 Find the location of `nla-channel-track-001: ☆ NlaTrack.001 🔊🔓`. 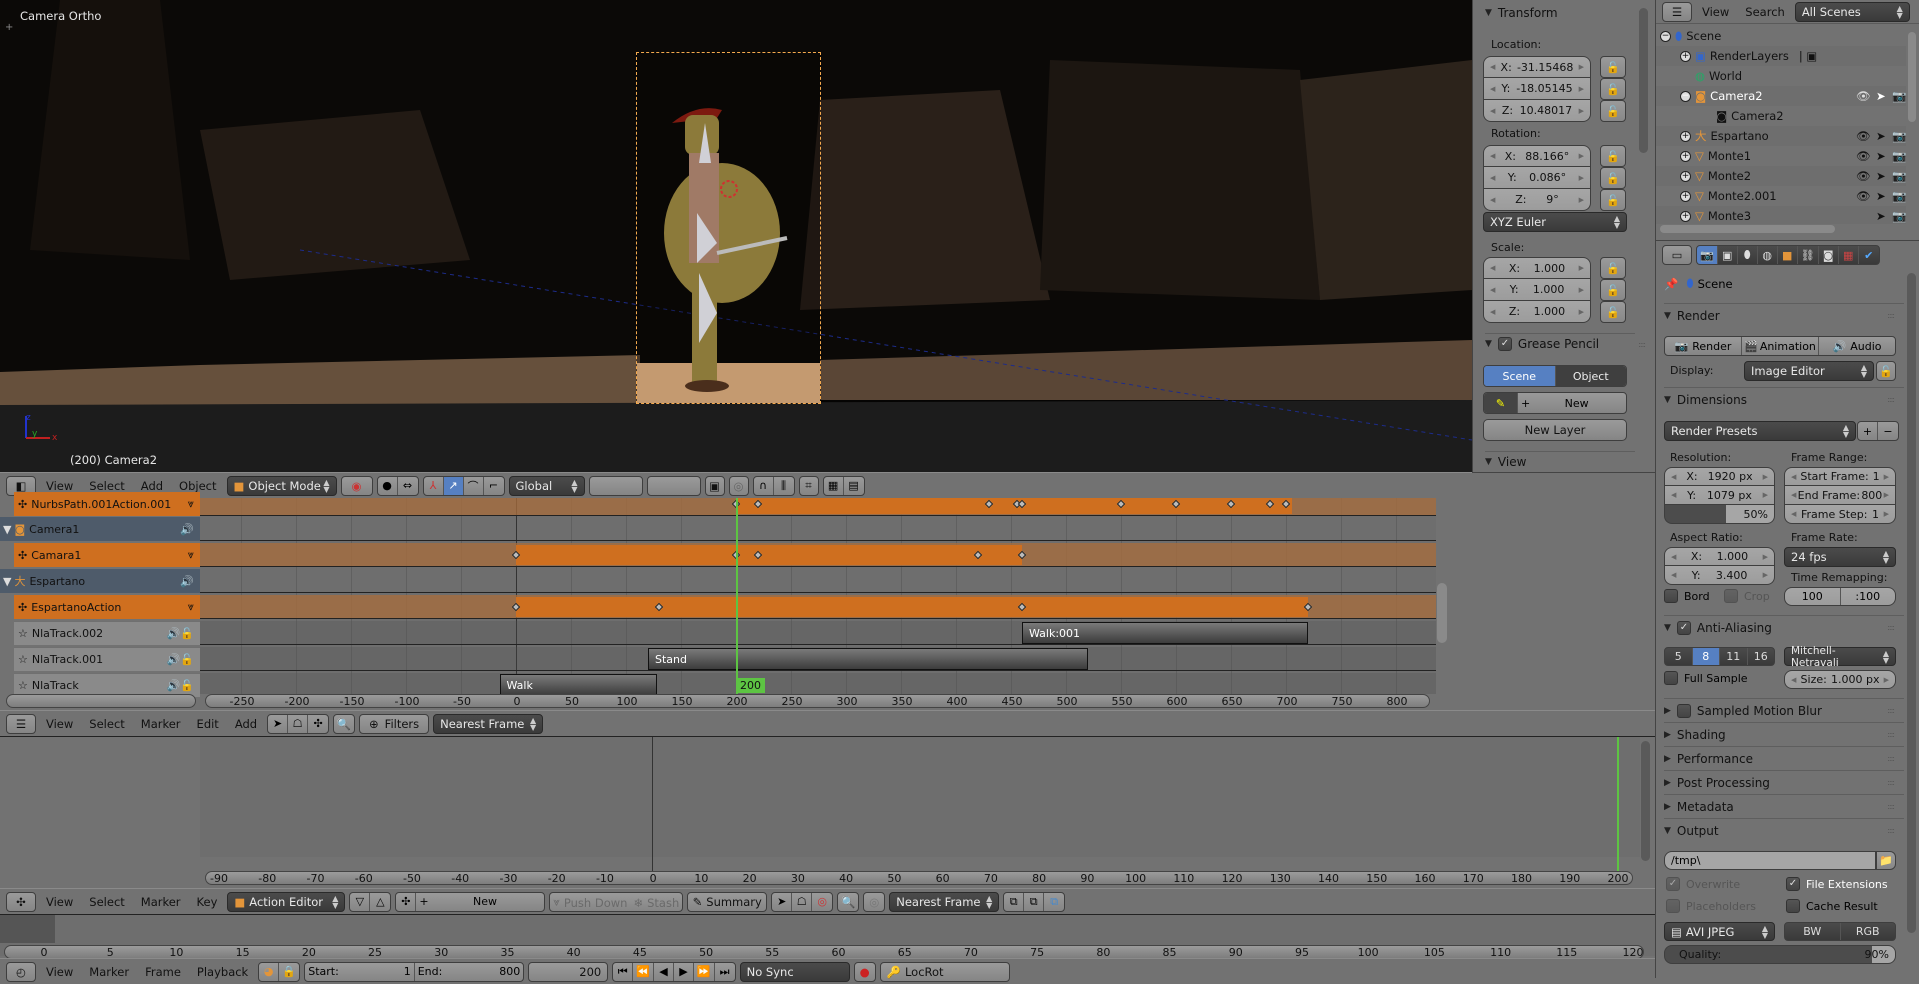

nla-channel-track-001: ☆ NlaTrack.001 🔊🔓 is located at coordinates (107, 659).